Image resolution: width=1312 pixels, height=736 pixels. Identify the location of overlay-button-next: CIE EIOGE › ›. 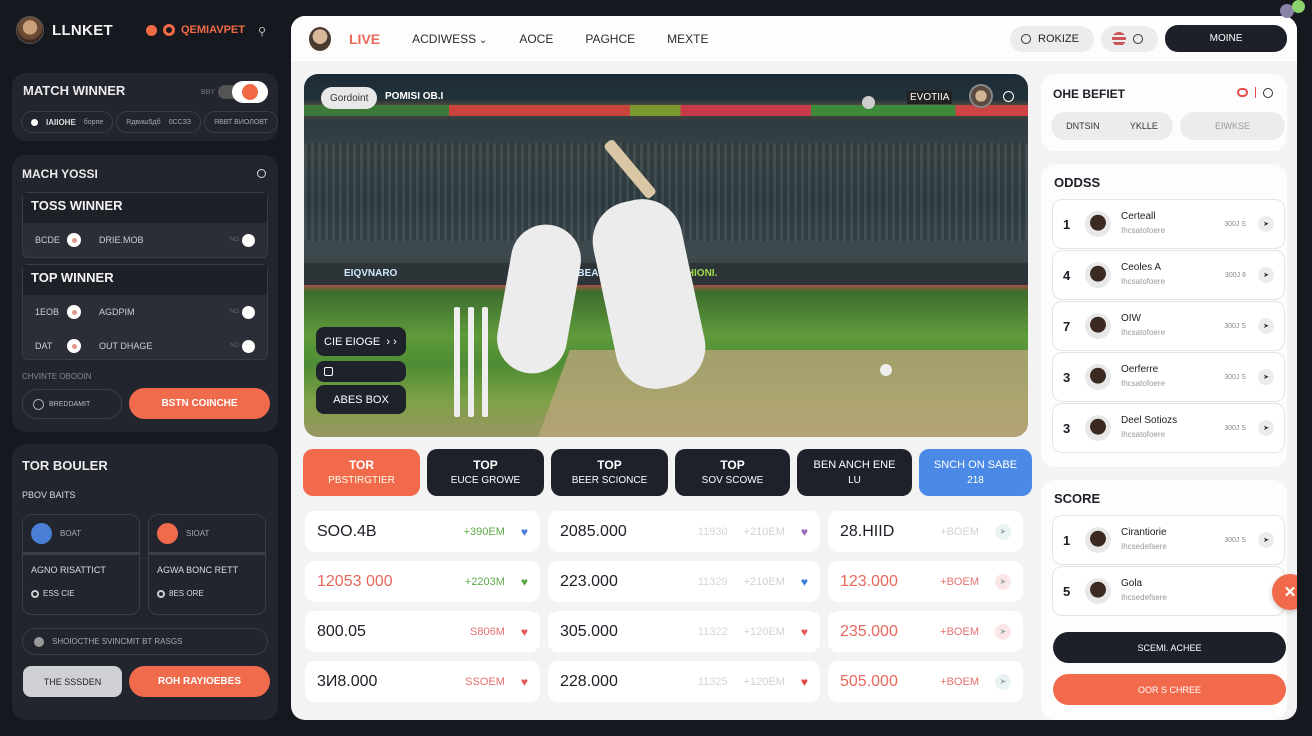
(361, 341).